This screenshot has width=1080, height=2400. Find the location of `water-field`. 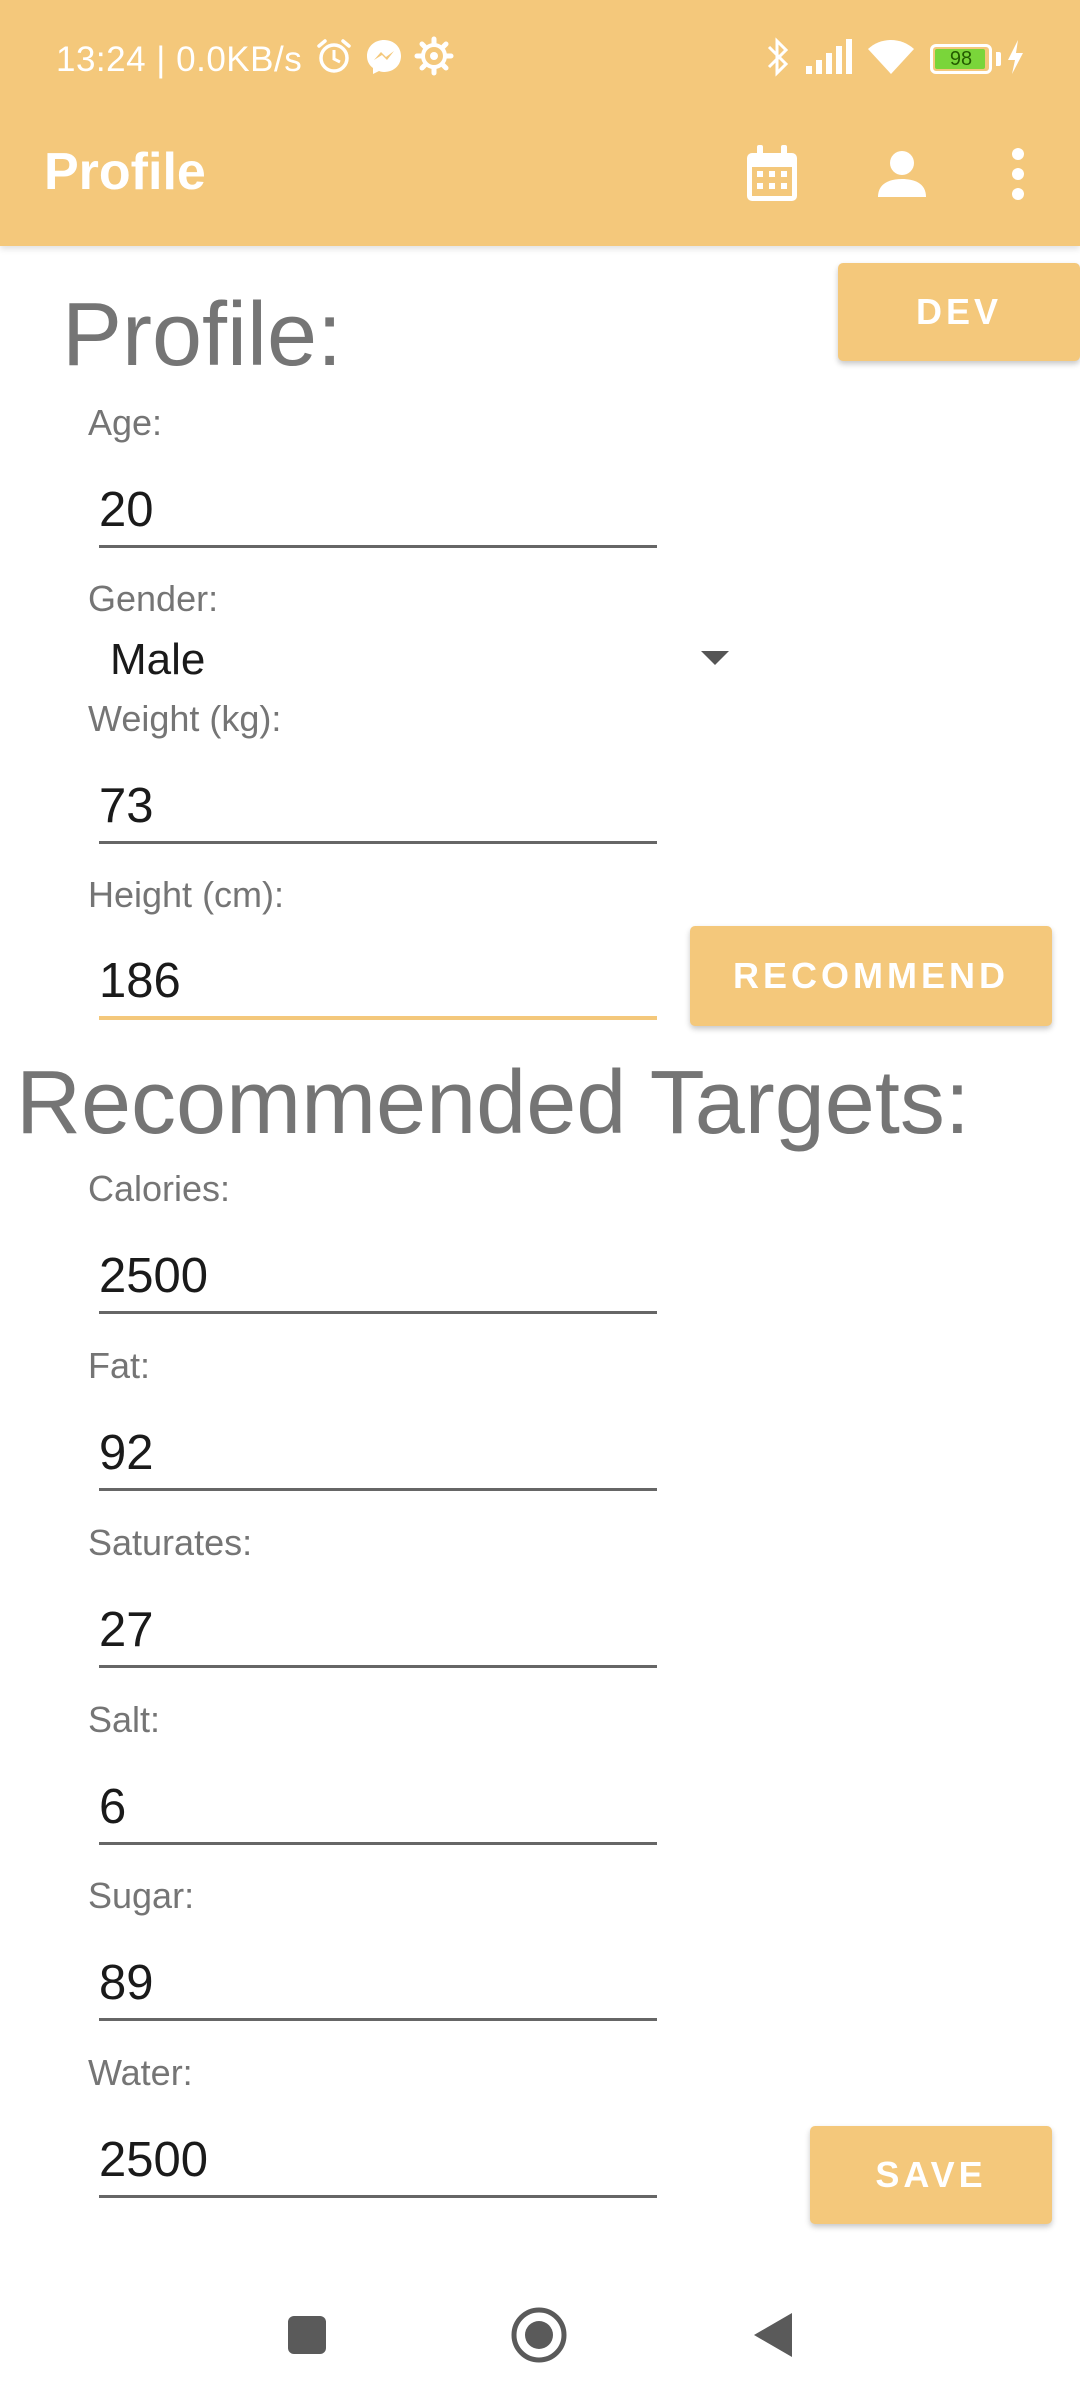

water-field is located at coordinates (378, 2159).